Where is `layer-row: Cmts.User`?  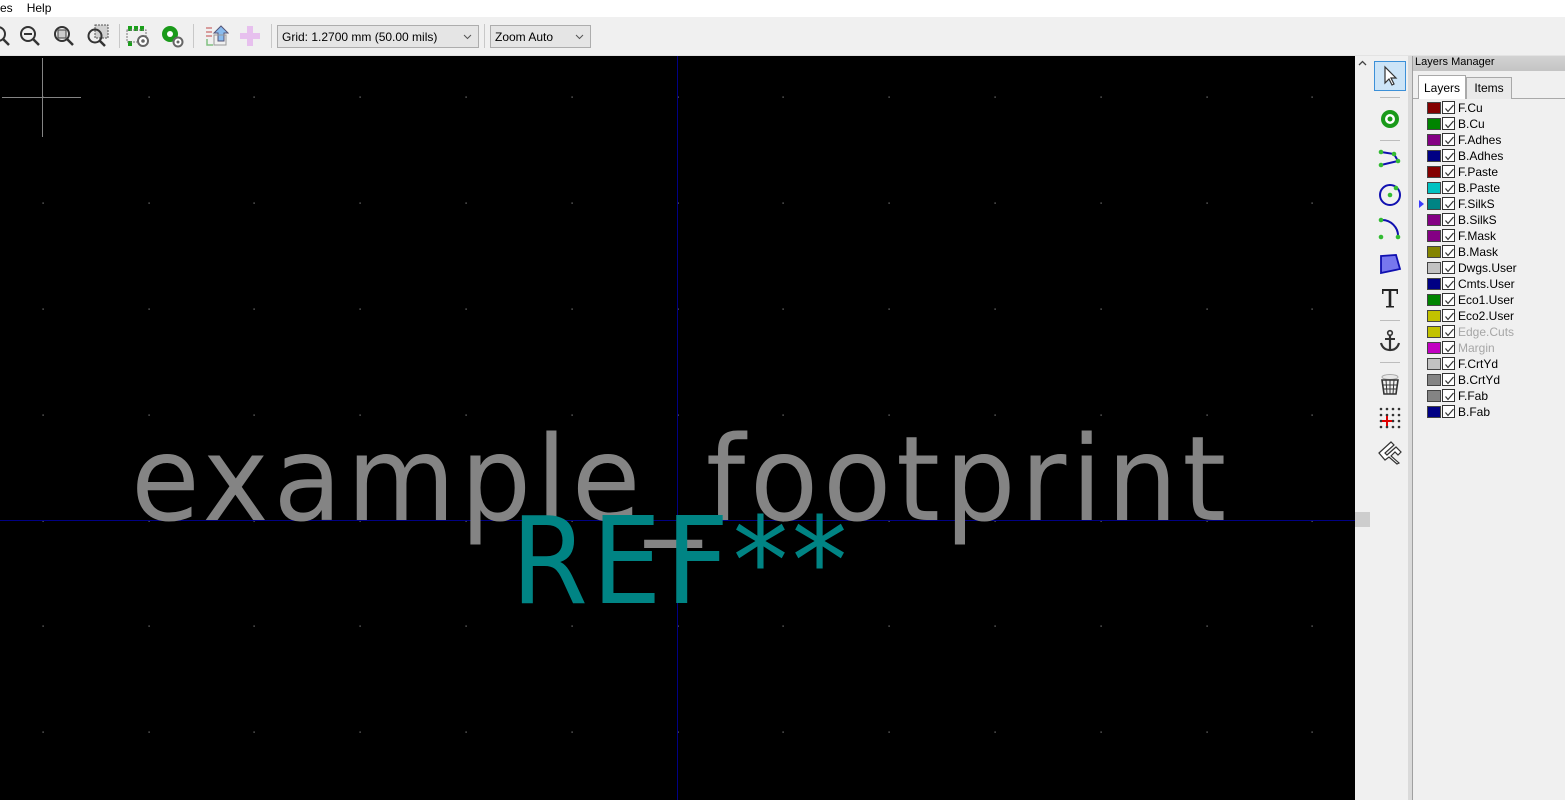
layer-row: Cmts.User is located at coordinates (1489, 284).